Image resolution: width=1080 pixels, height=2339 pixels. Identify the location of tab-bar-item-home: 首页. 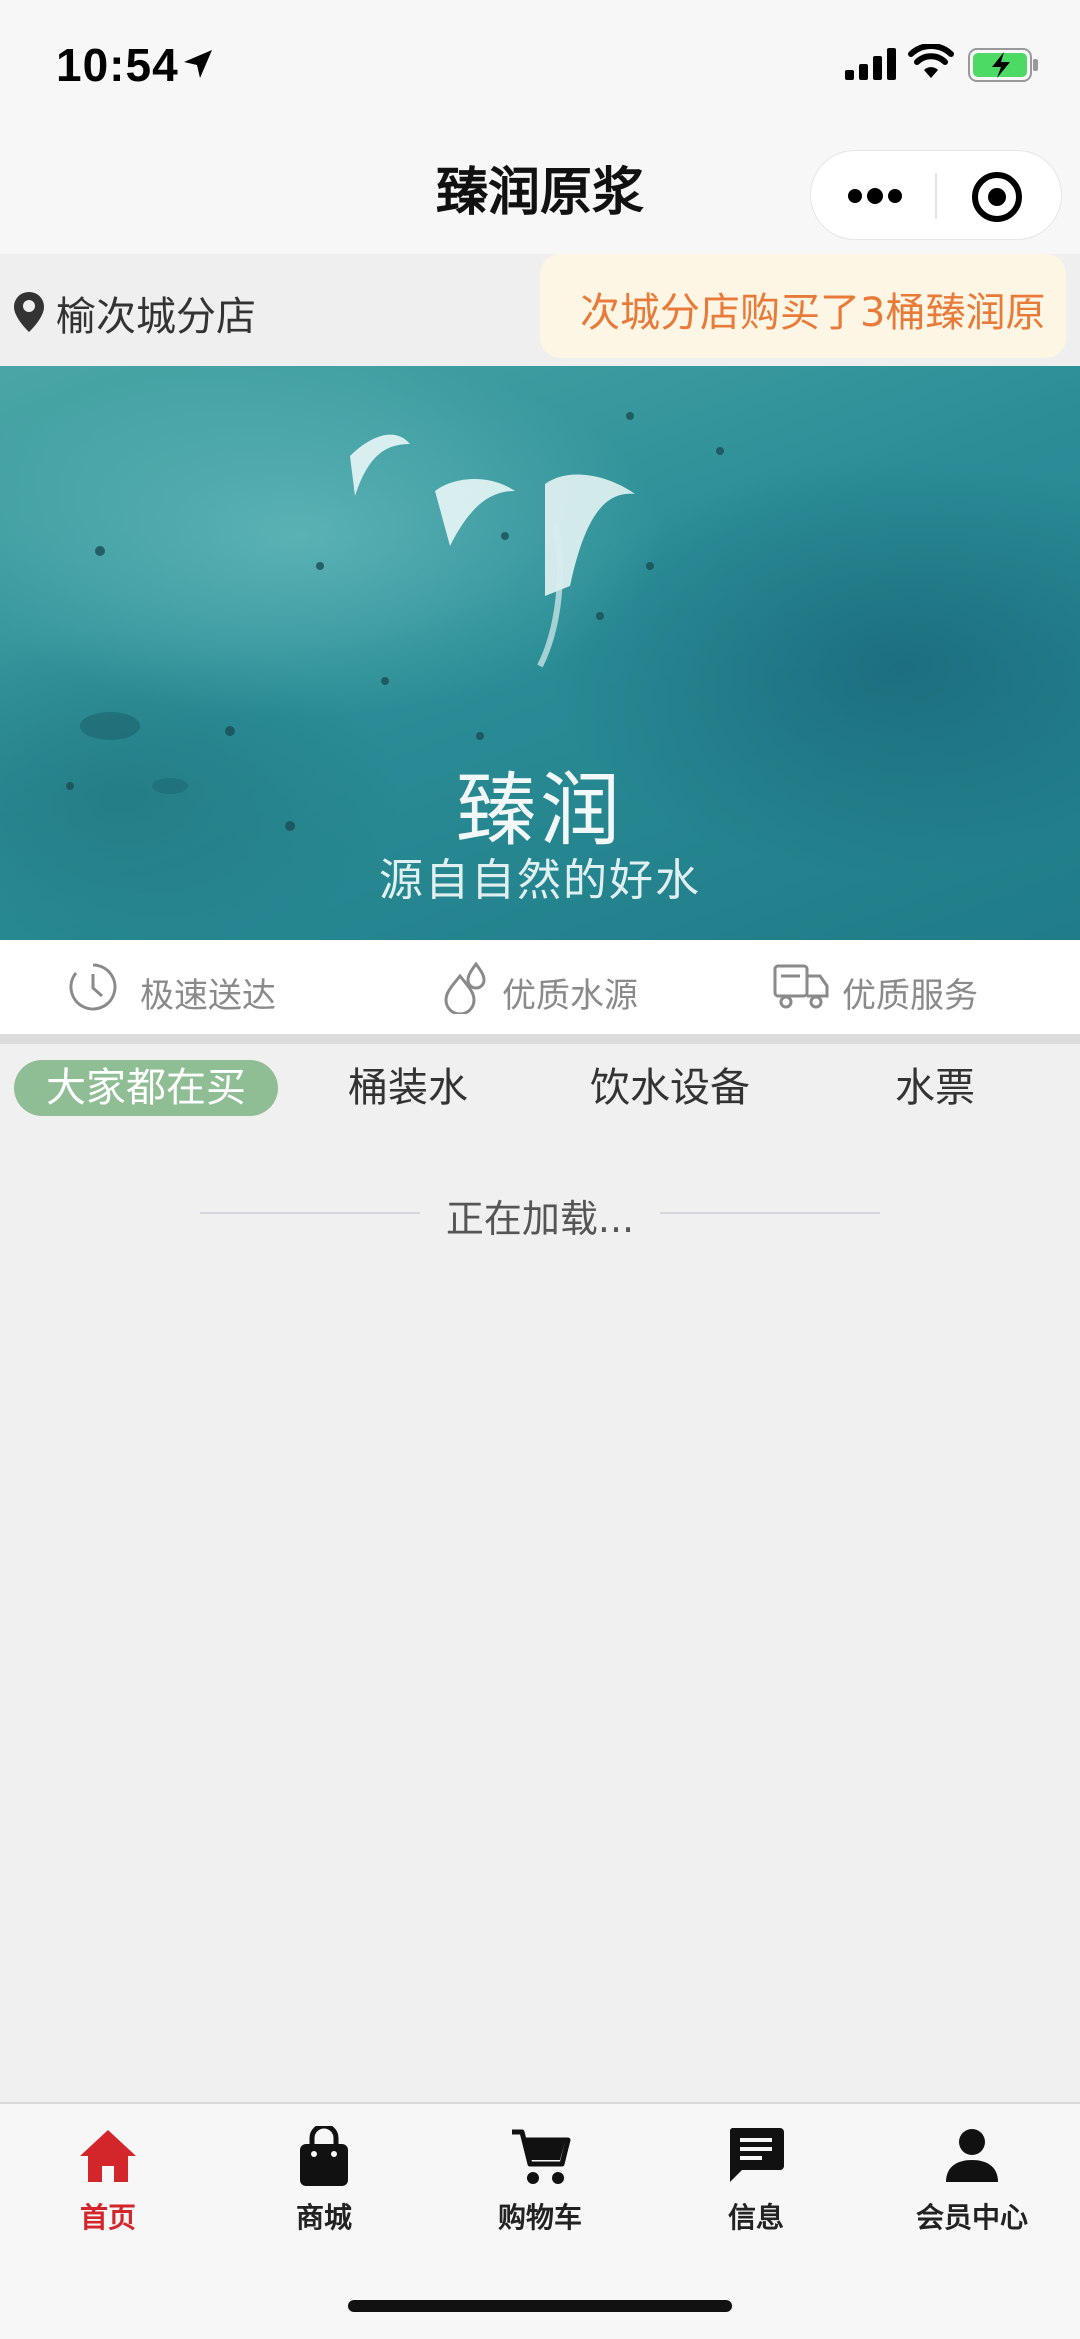
(108, 2176).